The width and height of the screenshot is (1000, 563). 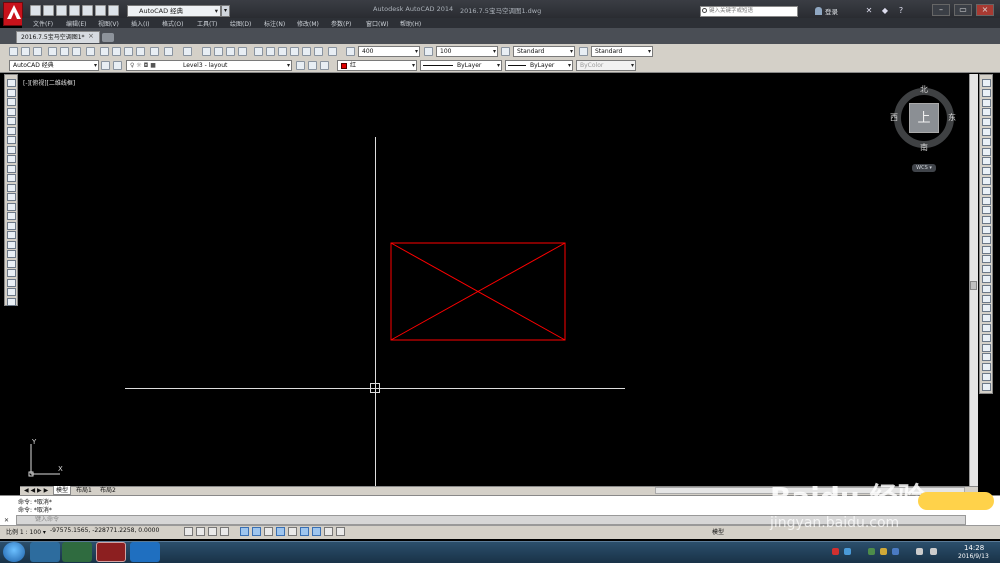 What do you see at coordinates (174, 11) in the screenshot?
I see `workspace-select: AutoCAD 经典` at bounding box center [174, 11].